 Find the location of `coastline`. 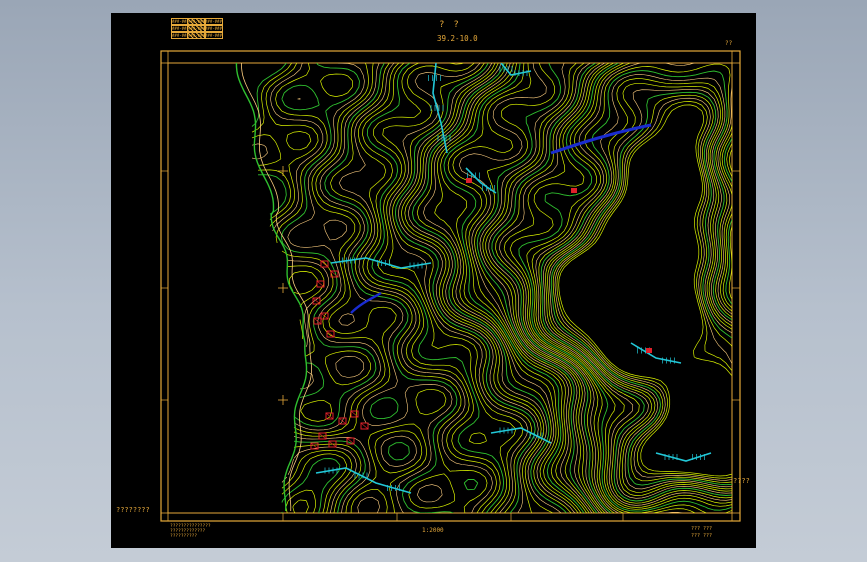

coastline is located at coordinates (271, 287).